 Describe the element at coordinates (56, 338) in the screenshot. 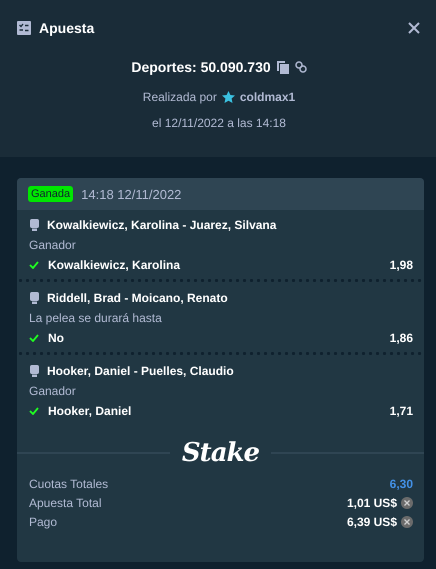

I see `selection-name: No` at that location.